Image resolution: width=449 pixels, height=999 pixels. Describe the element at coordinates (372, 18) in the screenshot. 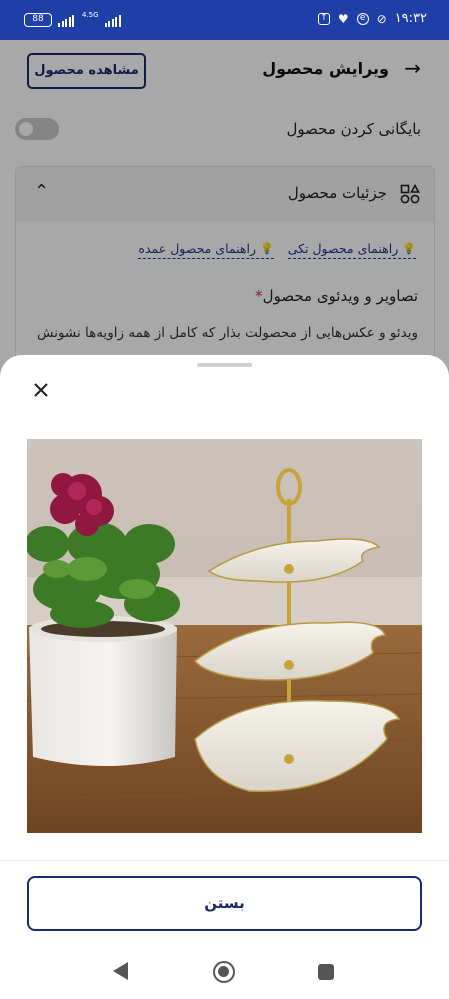

I see `status-right: ↑ ♥ e ⊘ ۱۹:۳۲` at that location.